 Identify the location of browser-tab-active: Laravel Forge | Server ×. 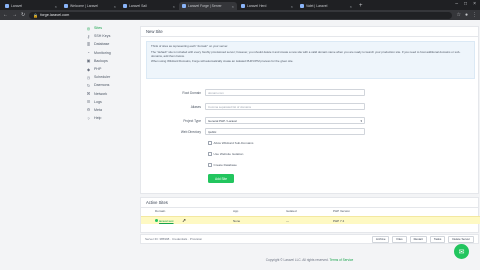
(208, 6).